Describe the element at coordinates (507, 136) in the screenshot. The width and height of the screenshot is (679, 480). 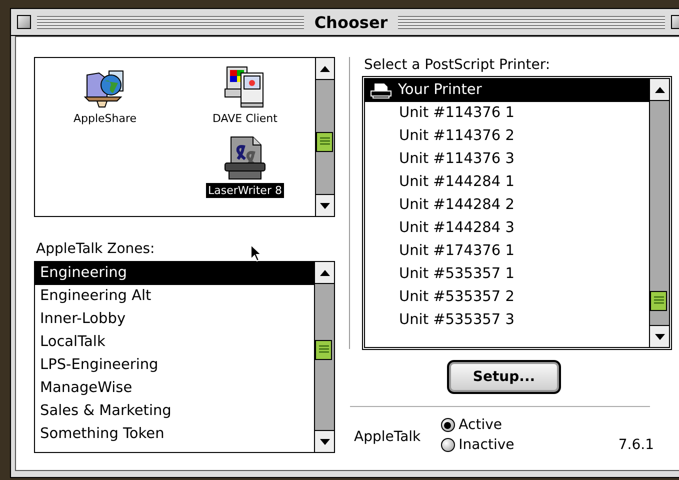
I see `printer-item: Unit #114376 2` at that location.